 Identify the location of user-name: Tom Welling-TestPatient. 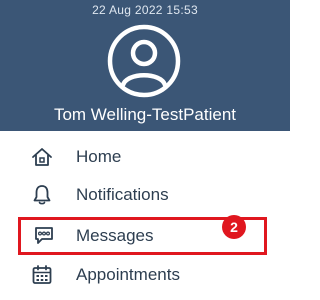
(145, 114).